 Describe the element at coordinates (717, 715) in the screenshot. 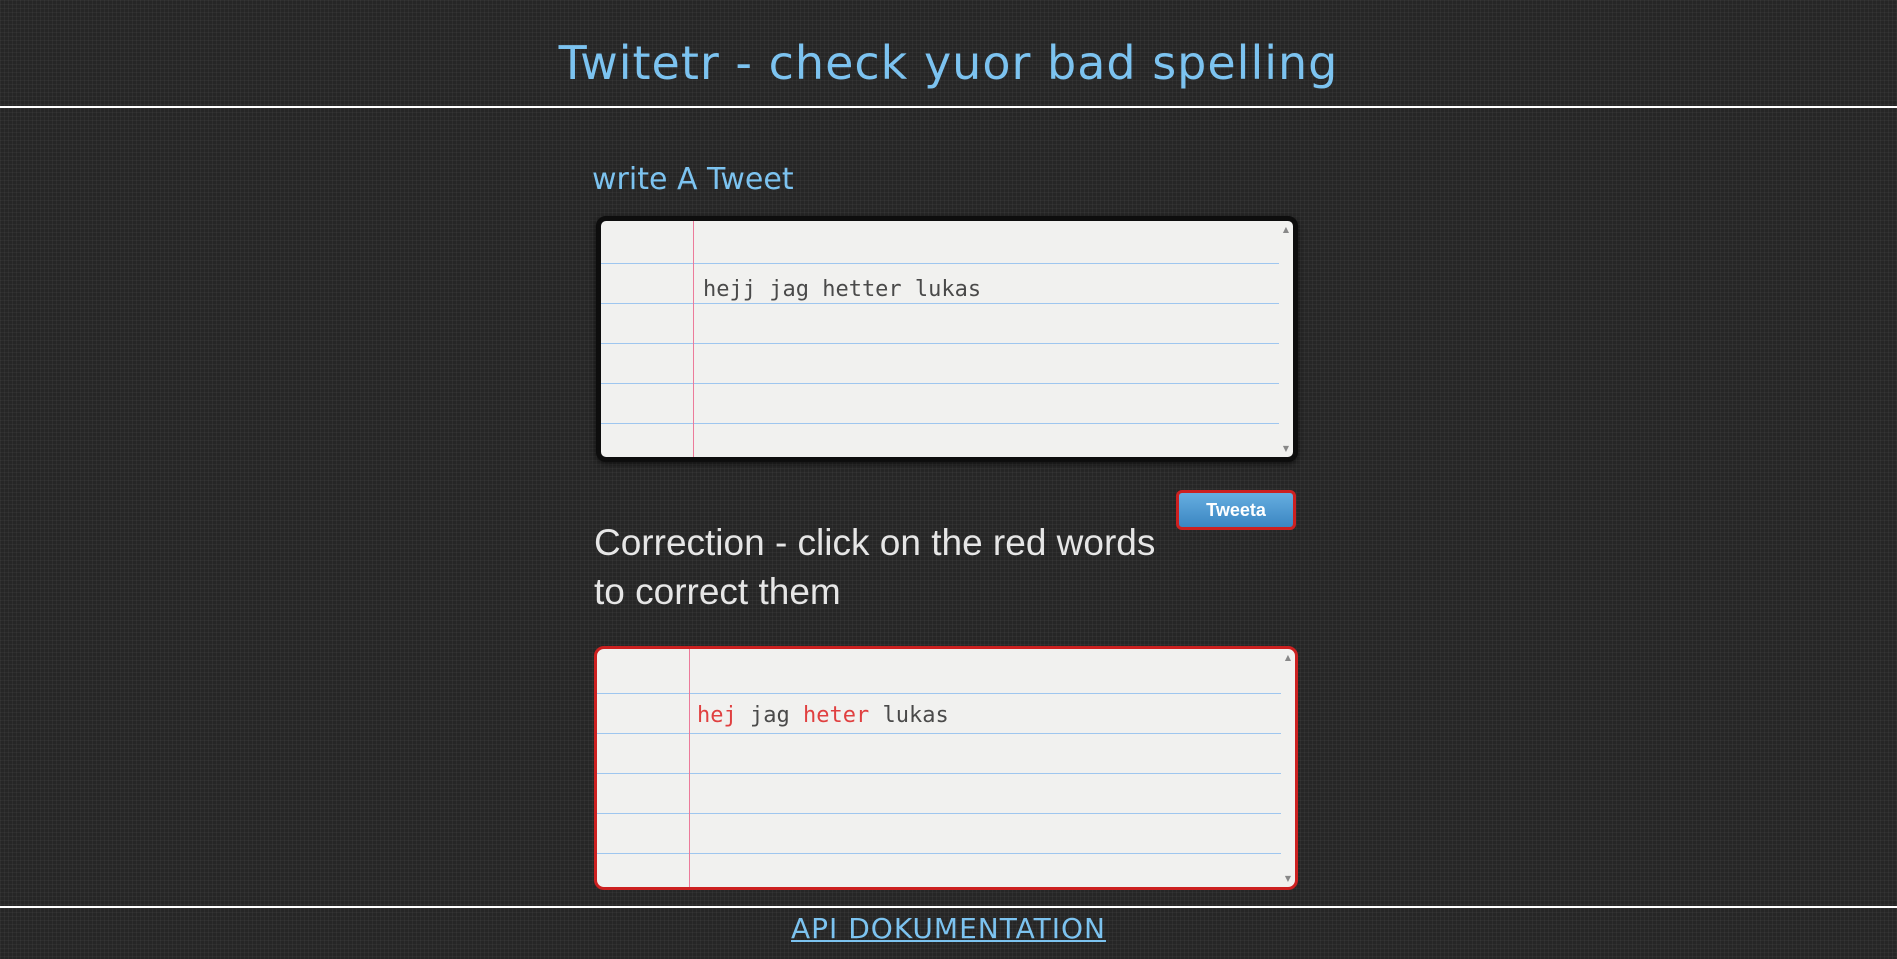

I see `corrected-word: hej` at that location.